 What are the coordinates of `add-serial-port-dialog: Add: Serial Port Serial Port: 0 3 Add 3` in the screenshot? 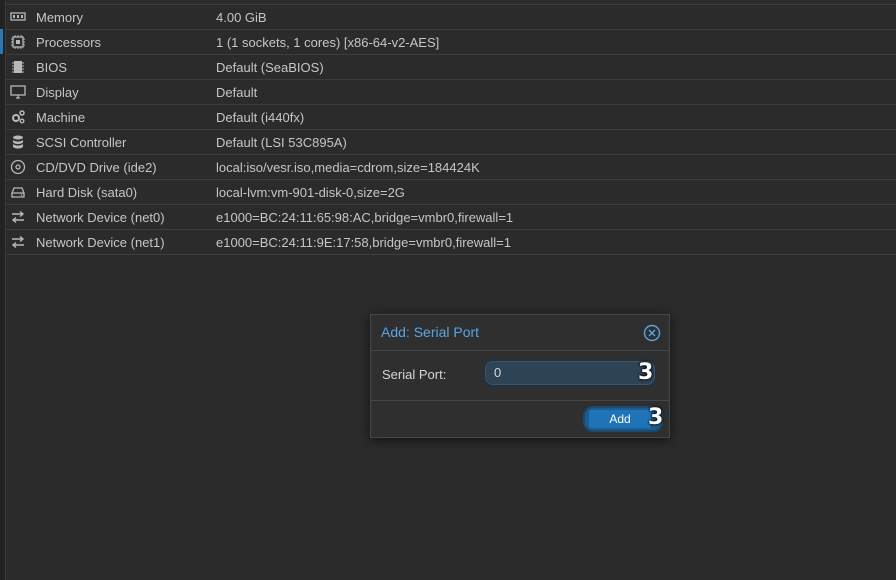 It's located at (520, 376).